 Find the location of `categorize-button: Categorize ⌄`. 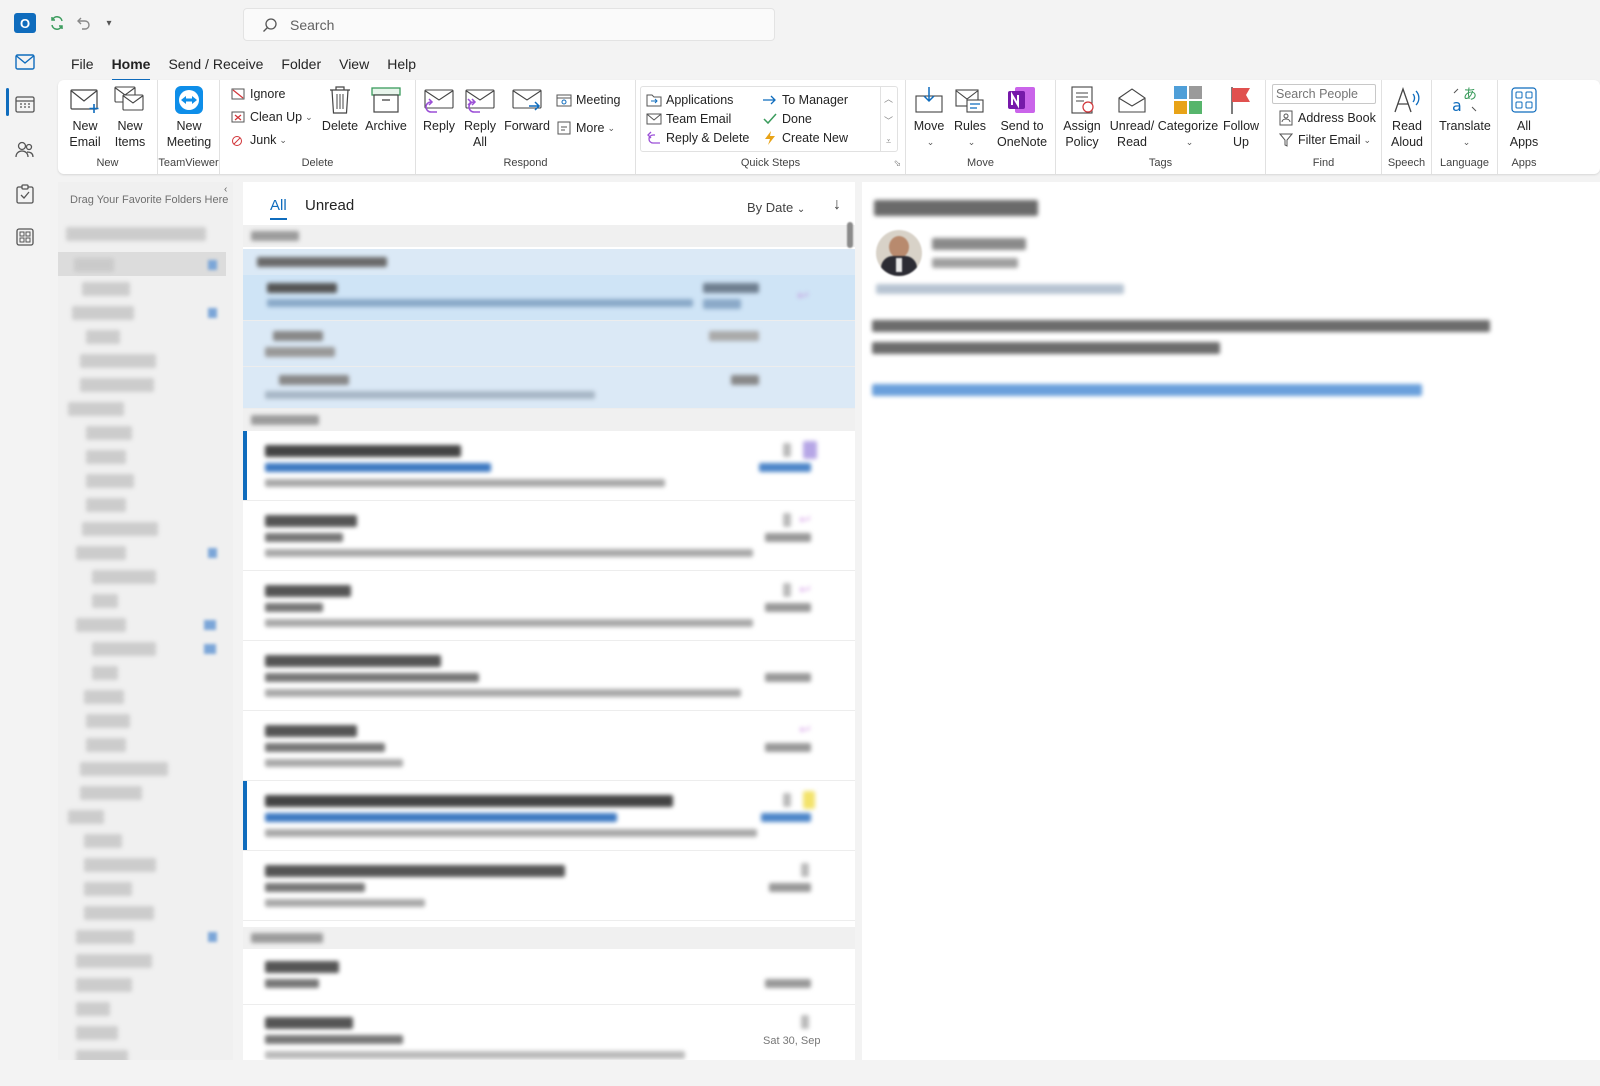

categorize-button: Categorize ⌄ is located at coordinates (1188, 117).